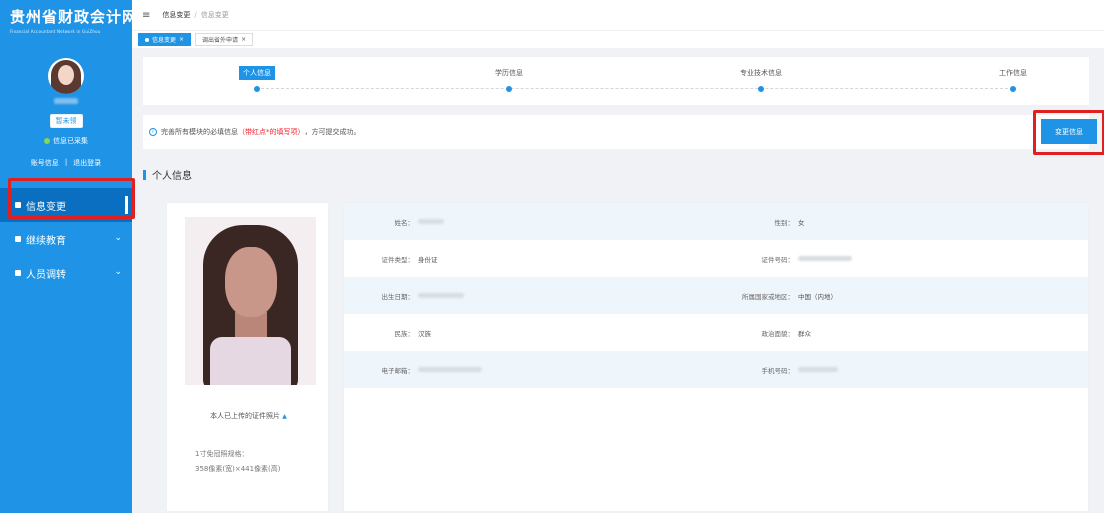 Image resolution: width=1104 pixels, height=513 pixels. I want to click on name-label: 姓名：, so click(404, 222).